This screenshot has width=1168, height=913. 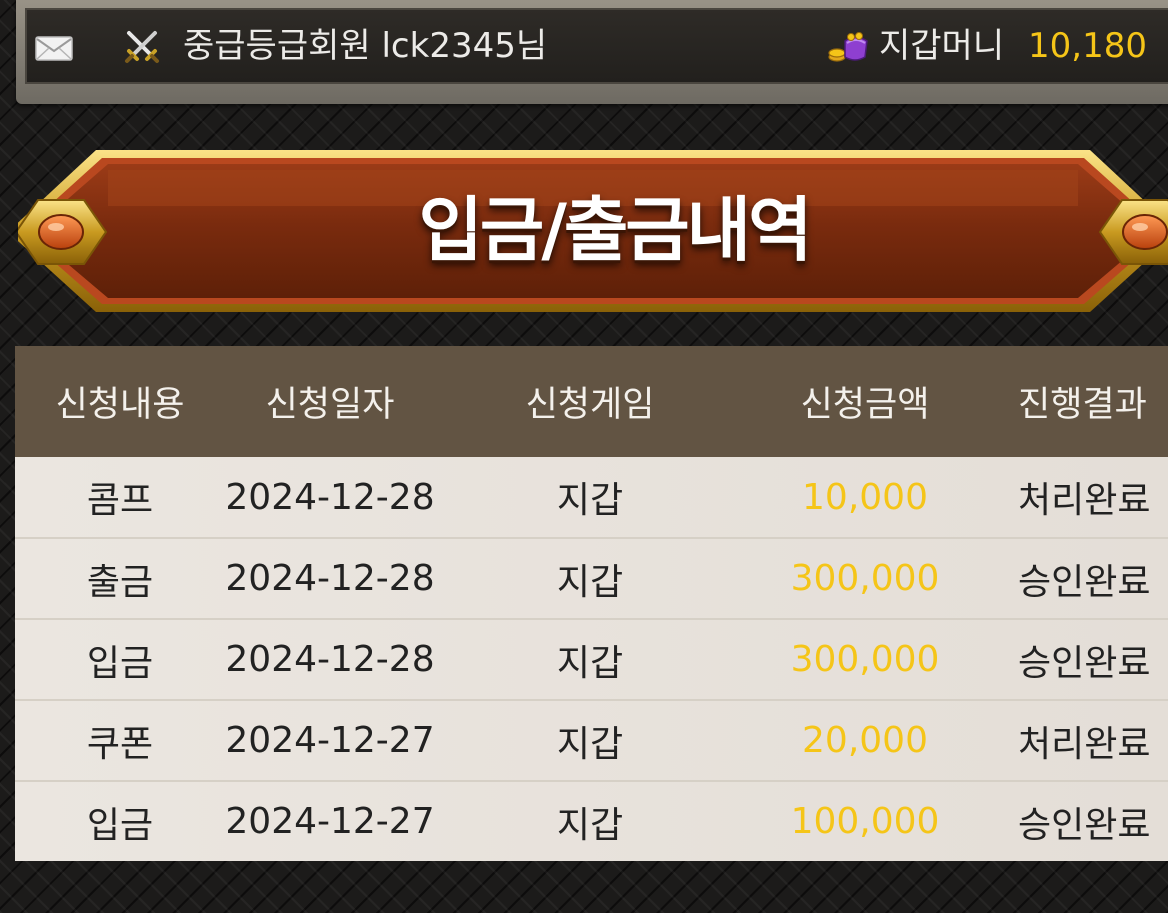 I want to click on table-row: 쿠폰 2024-12-27 지갑 20,000 처리완료, so click(x=591, y=739).